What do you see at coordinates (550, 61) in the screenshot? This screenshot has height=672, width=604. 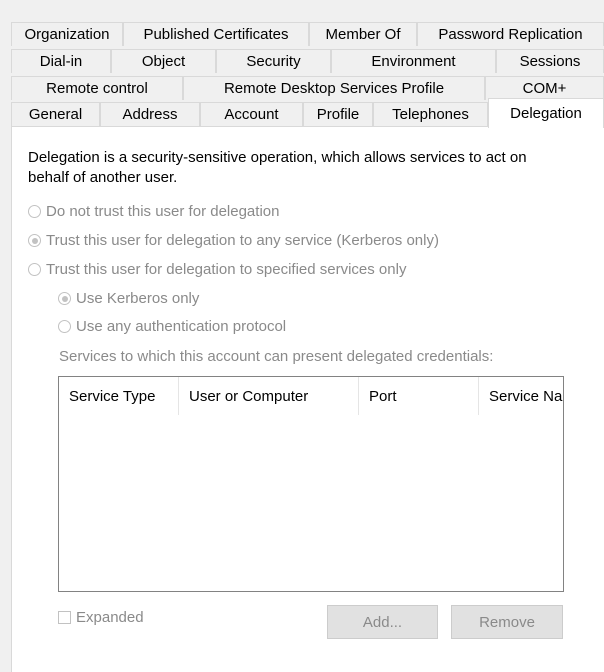 I see `tab-sessions: Sessions` at bounding box center [550, 61].